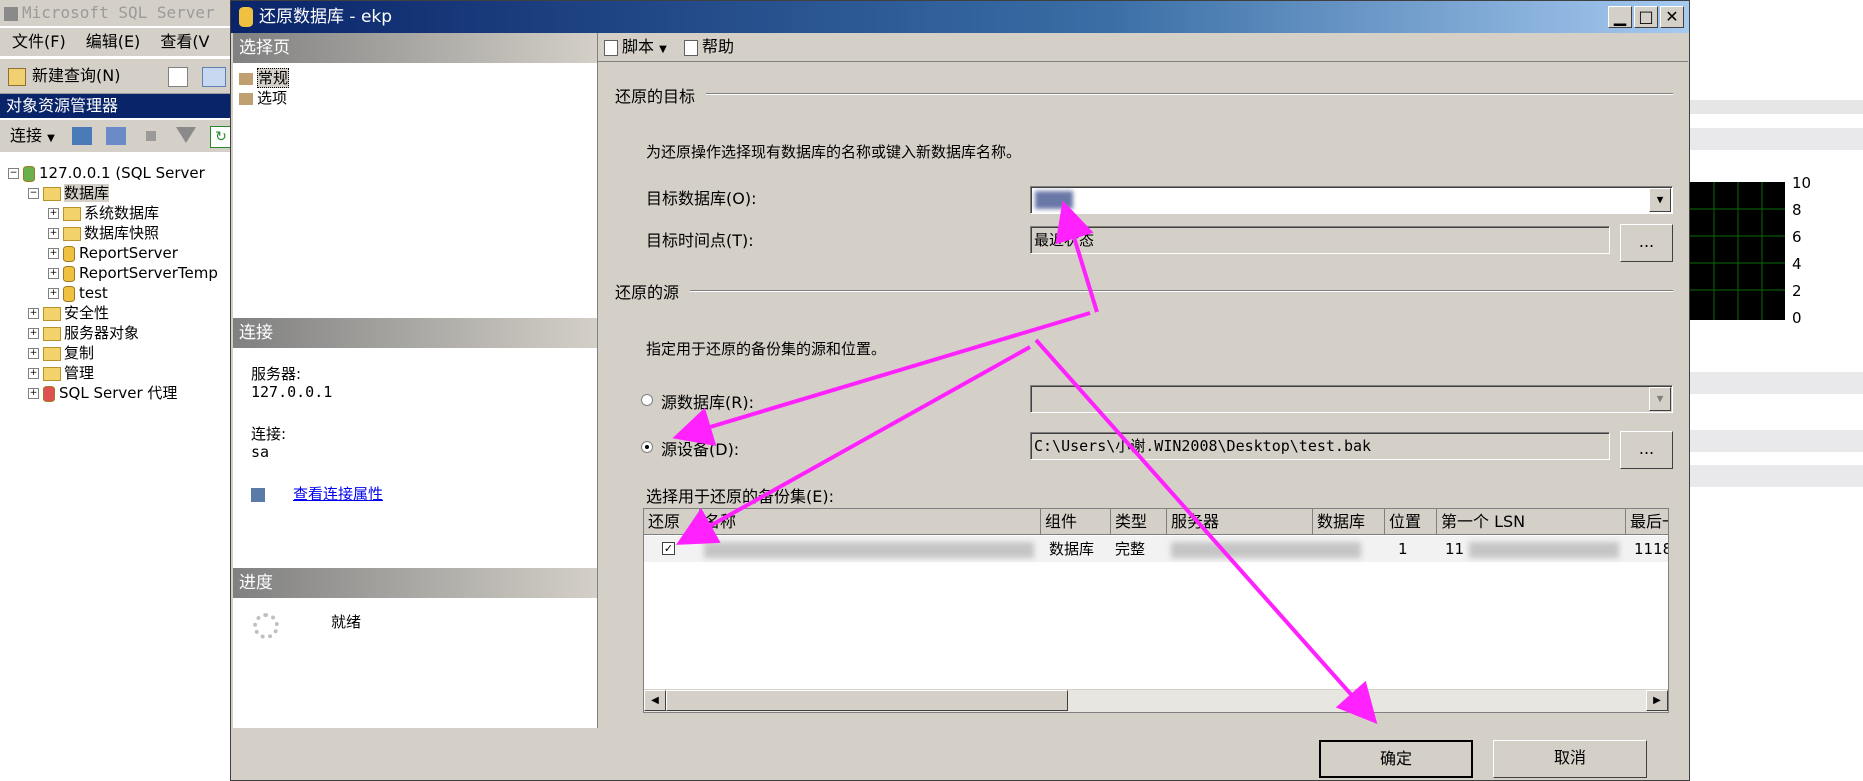 The width and height of the screenshot is (1863, 781). I want to click on tree-label: 数据库, so click(87, 193).